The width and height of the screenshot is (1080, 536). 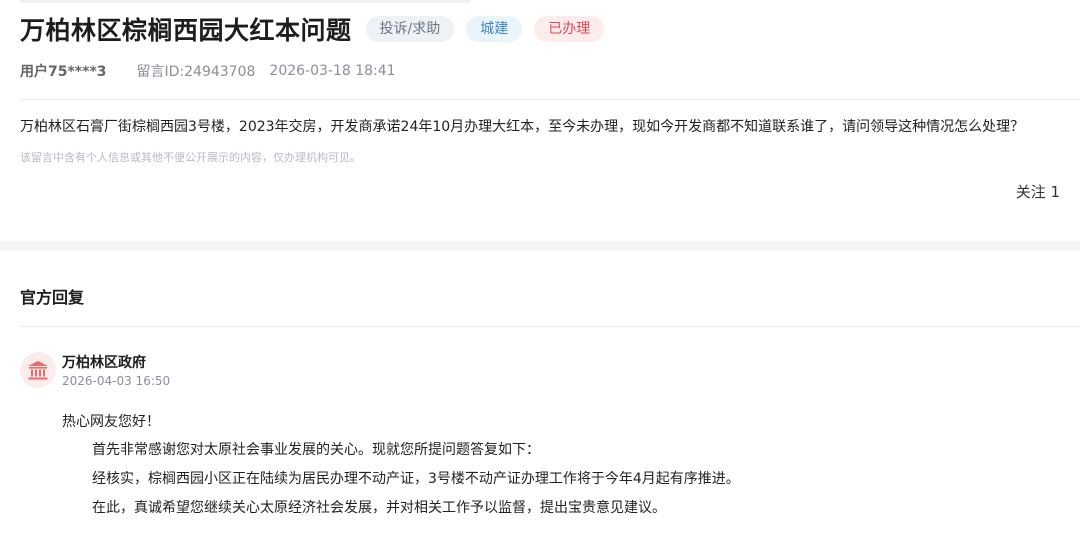 I want to click on meta-divider, so click(x=550, y=99).